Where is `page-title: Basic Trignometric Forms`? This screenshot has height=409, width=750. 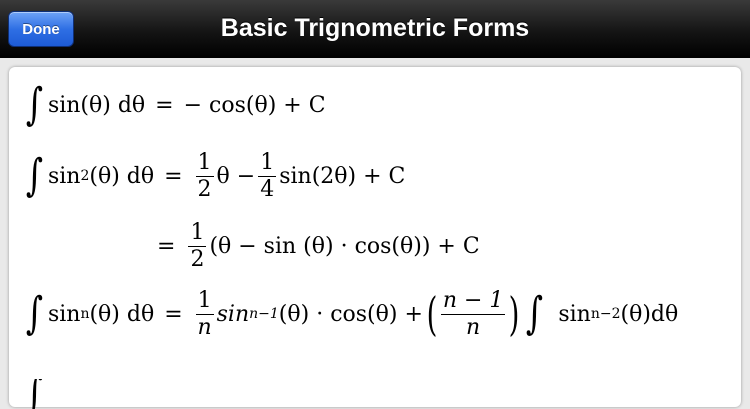 page-title: Basic Trignometric Forms is located at coordinates (375, 28).